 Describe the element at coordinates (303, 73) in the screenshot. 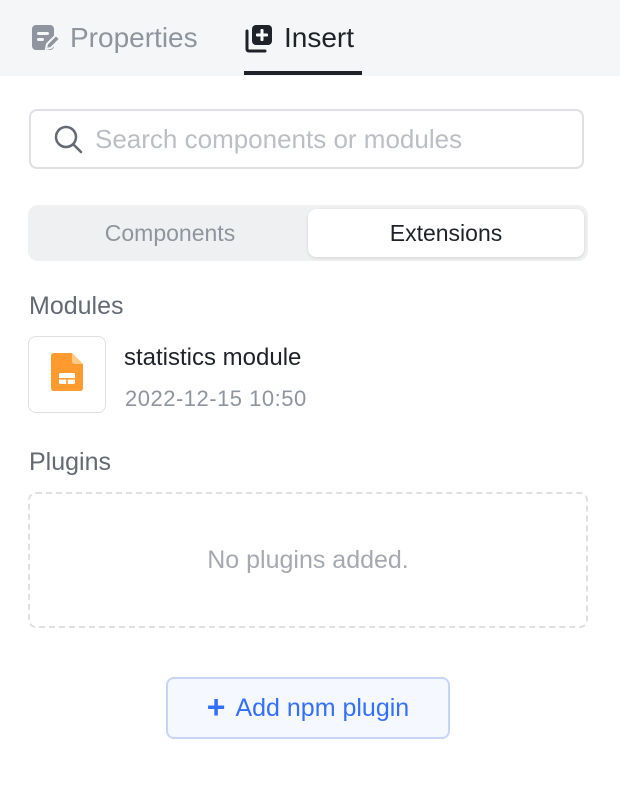

I see `active-tab-indicator` at that location.